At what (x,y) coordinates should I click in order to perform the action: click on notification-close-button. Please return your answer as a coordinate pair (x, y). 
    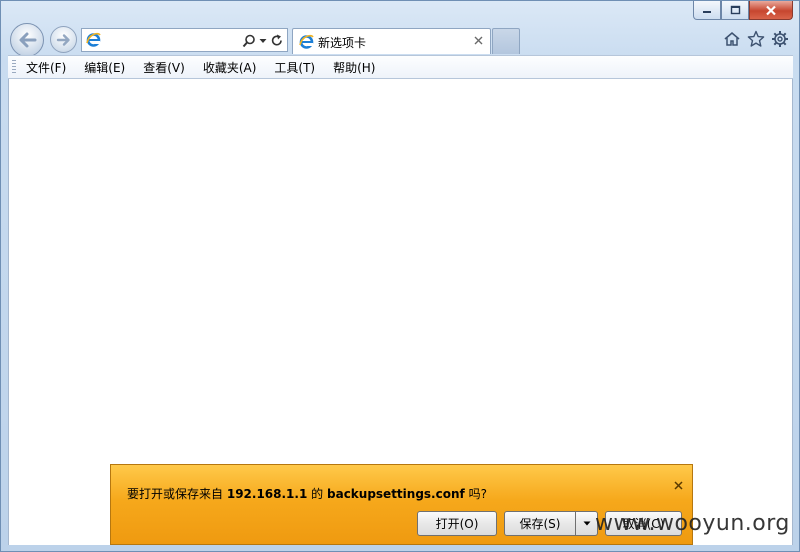
    Looking at the image, I should click on (678, 485).